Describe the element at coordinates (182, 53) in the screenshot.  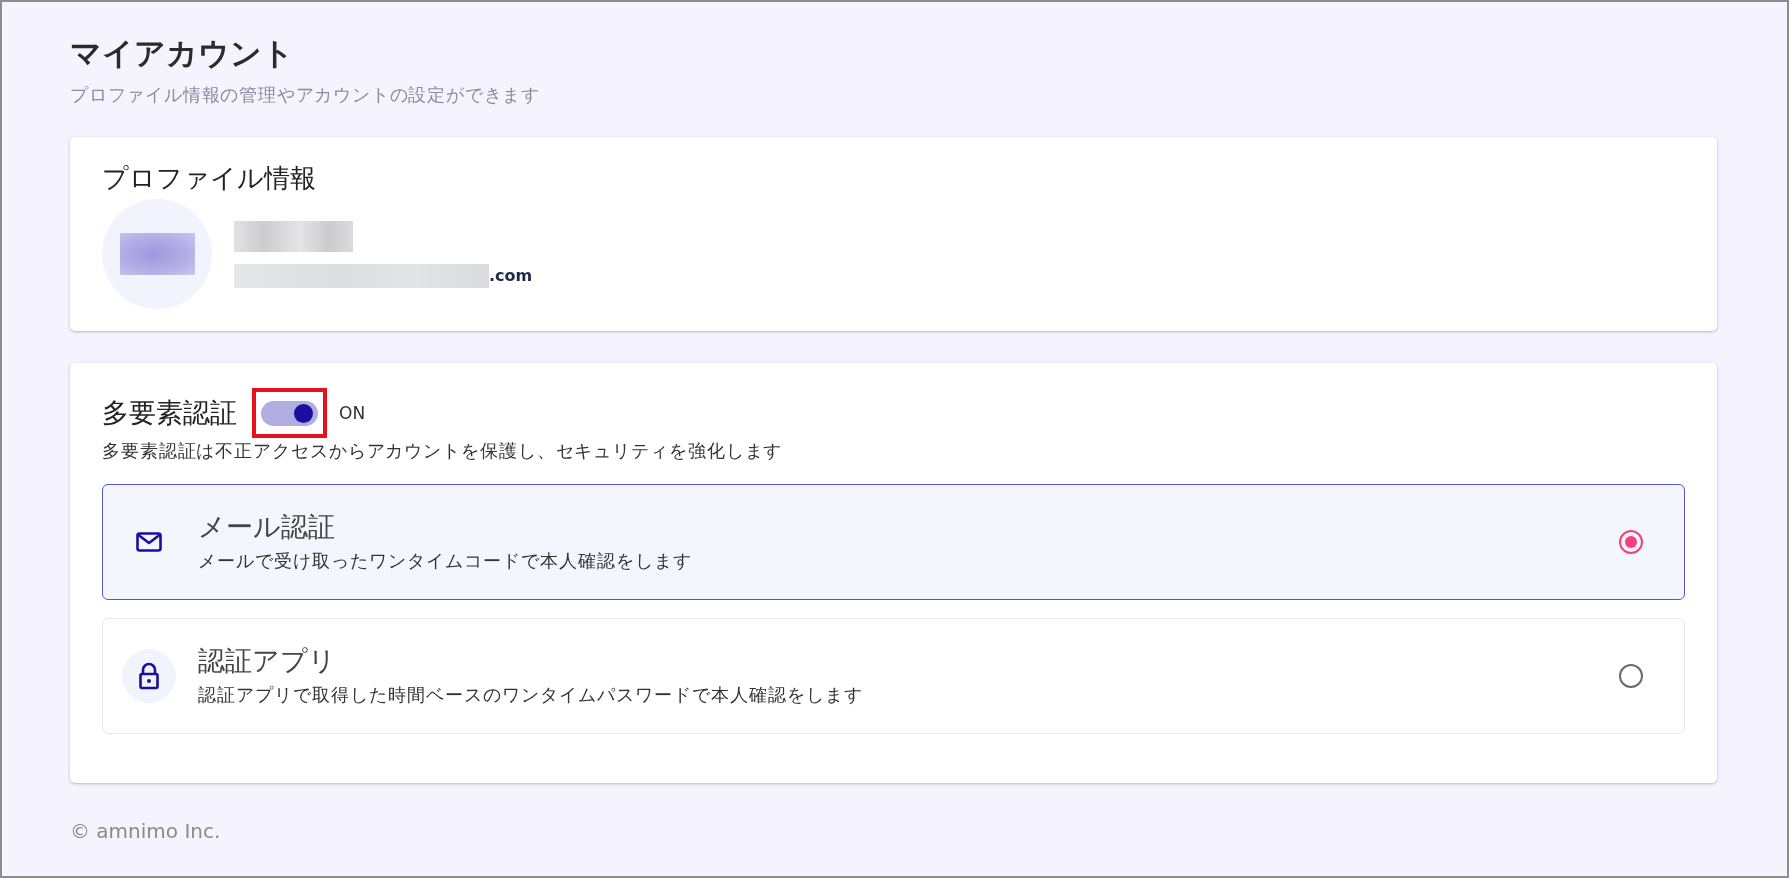
I see `page-title: マイアカウント` at that location.